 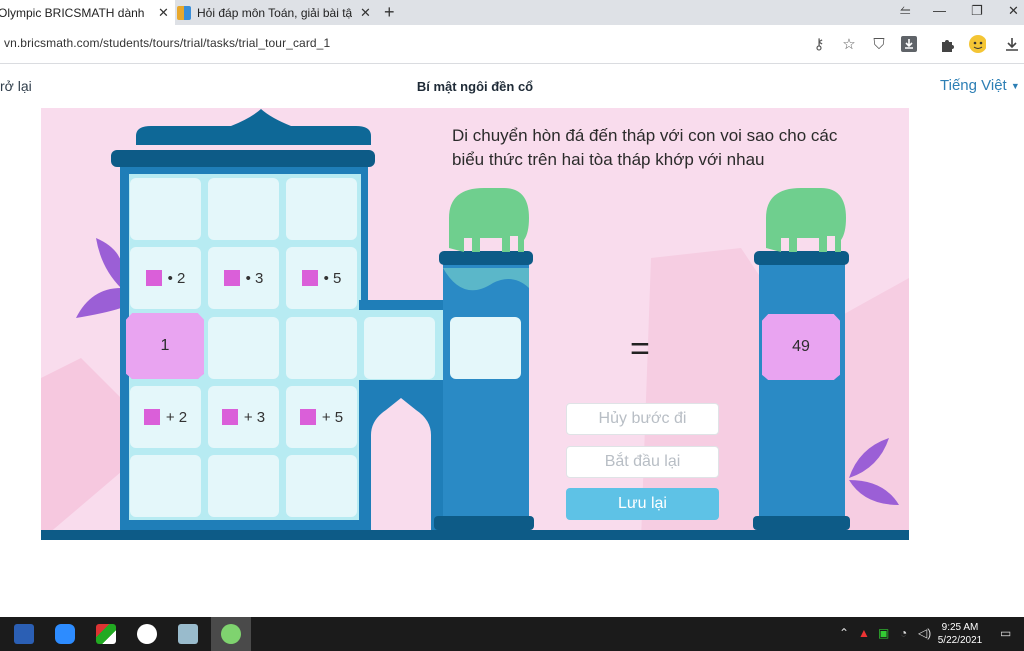 I want to click on op-cell-add-3: + 3, so click(x=243, y=417).